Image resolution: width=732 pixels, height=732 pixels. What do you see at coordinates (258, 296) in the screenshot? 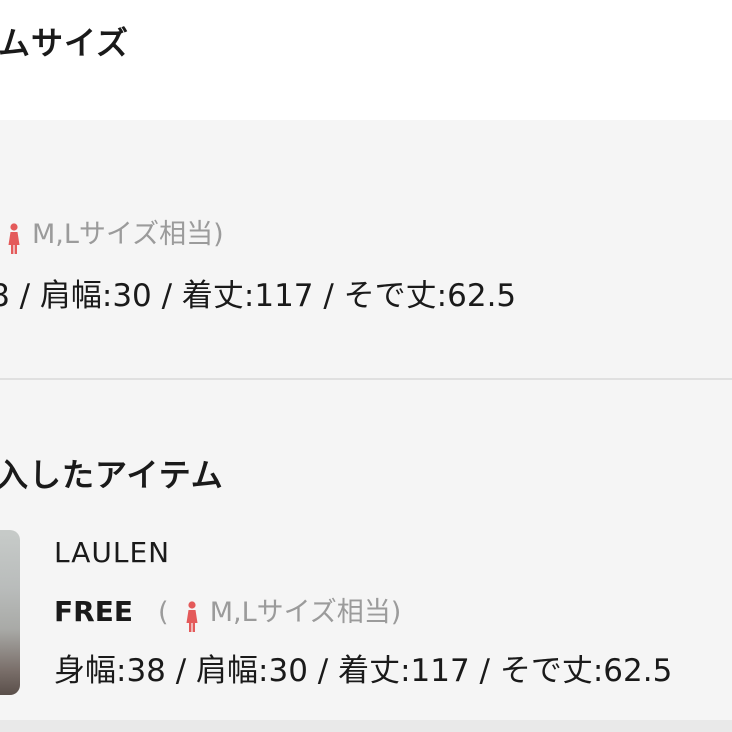
I see `current-item-measurements: 8 / 肩幅:30 / 着丈:117 / そで丈:62.5` at bounding box center [258, 296].